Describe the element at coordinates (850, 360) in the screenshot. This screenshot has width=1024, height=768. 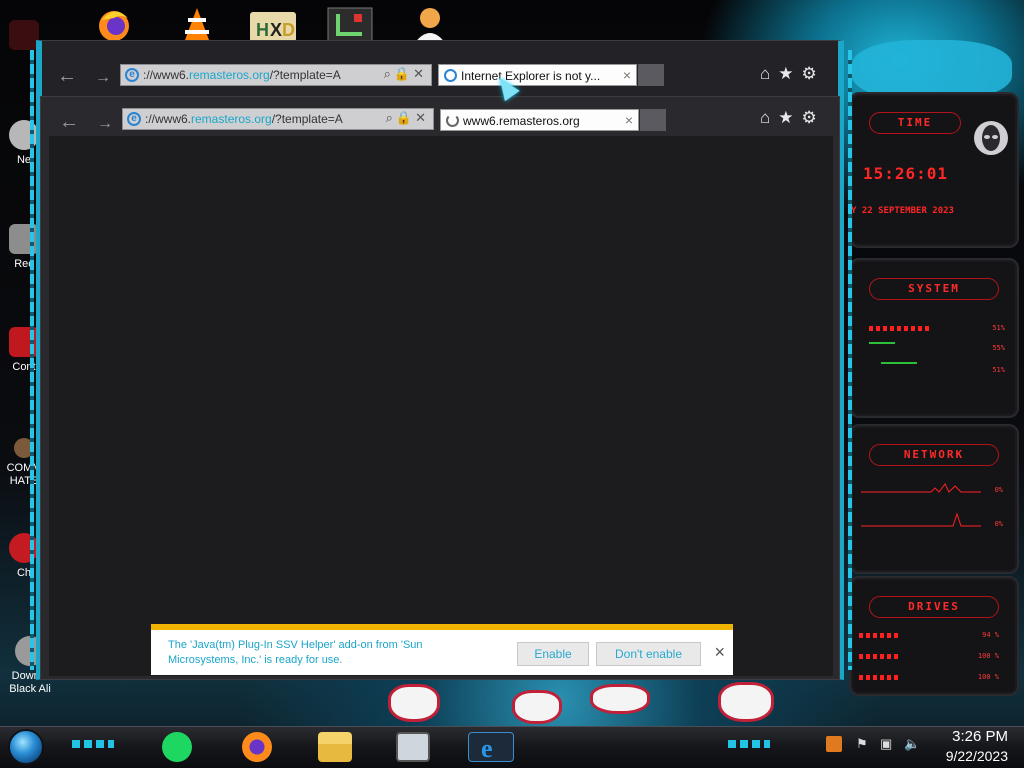
I see `window-glow-right` at that location.